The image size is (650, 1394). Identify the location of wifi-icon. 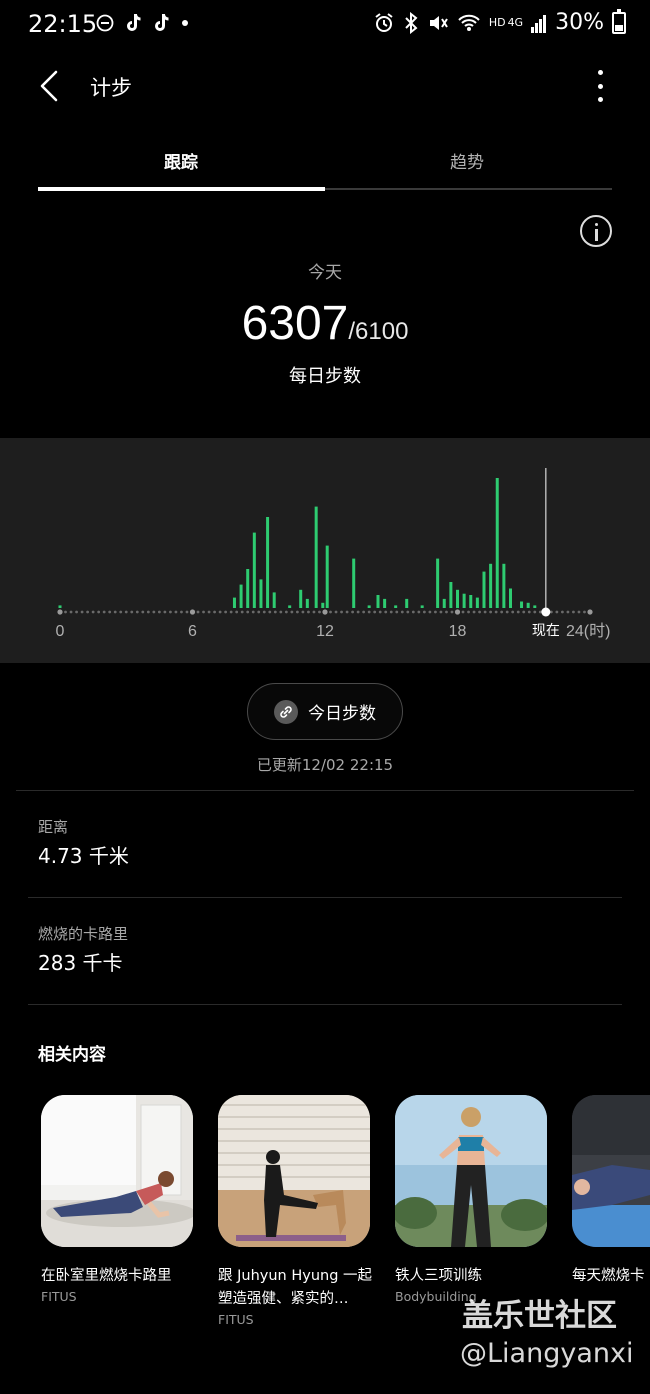
(469, 22).